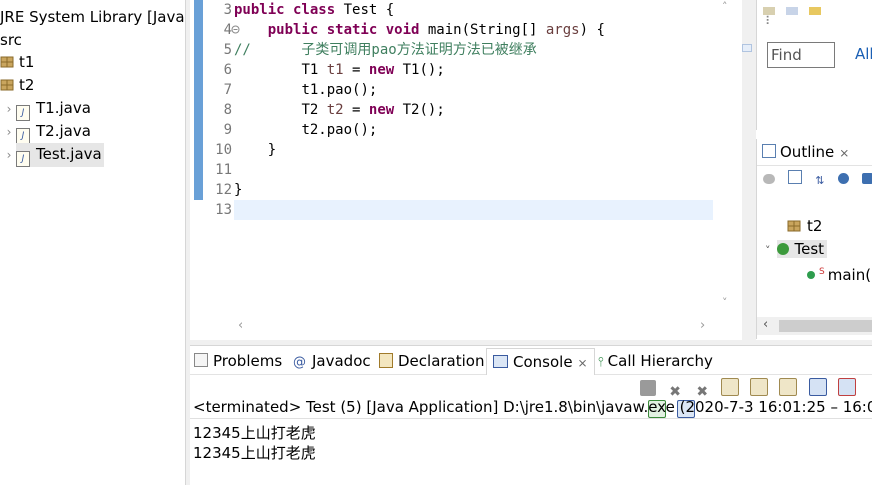  Describe the element at coordinates (198, 100) in the screenshot. I see `change-marker` at that location.